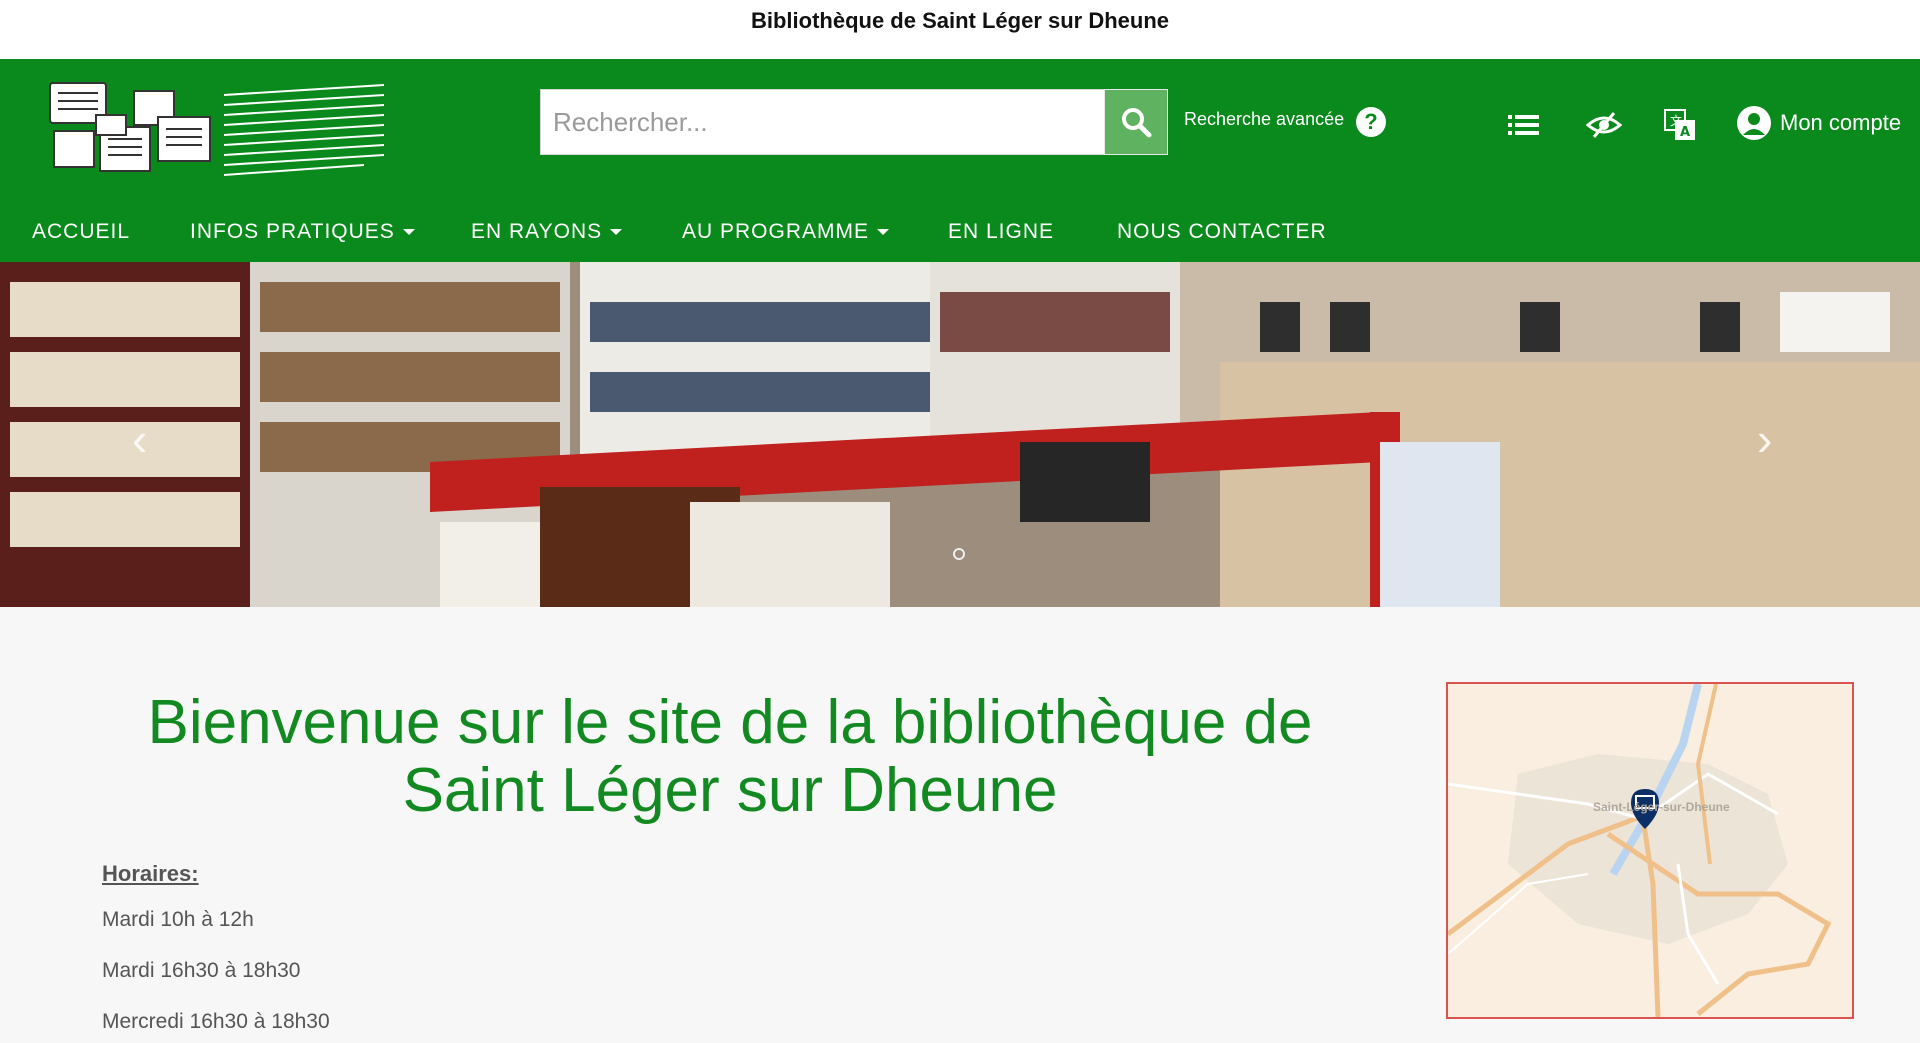 This screenshot has width=1920, height=1043. Describe the element at coordinates (1371, 122) in the screenshot. I see `help-icon: ?` at that location.